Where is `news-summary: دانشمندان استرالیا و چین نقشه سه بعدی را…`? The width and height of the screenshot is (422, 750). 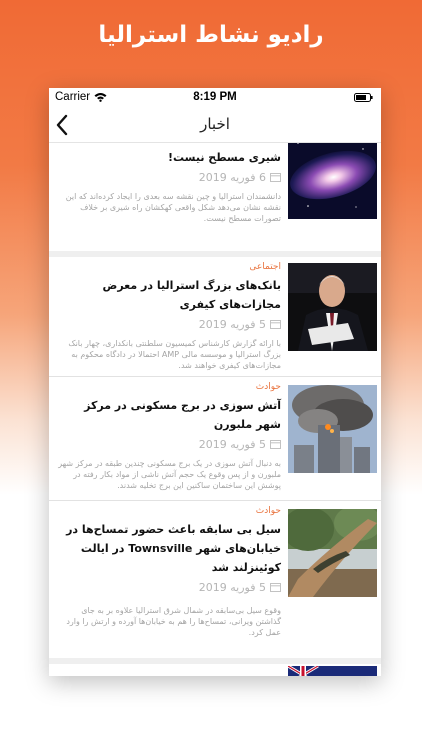
news-summary: دانشمندان استرالیا و چین نقشه سه بعدی را… is located at coordinates (173, 207).